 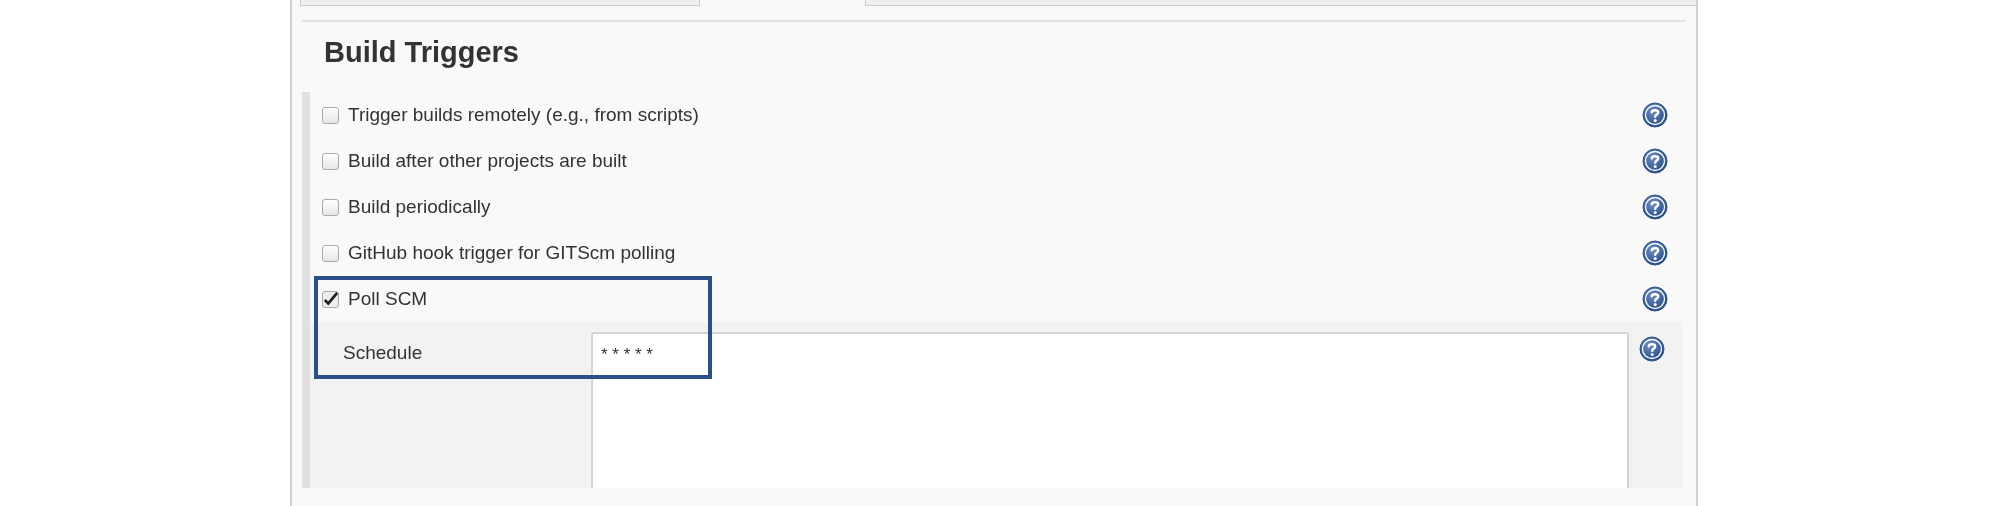 I want to click on field-label: Schedule, so click(x=383, y=353).